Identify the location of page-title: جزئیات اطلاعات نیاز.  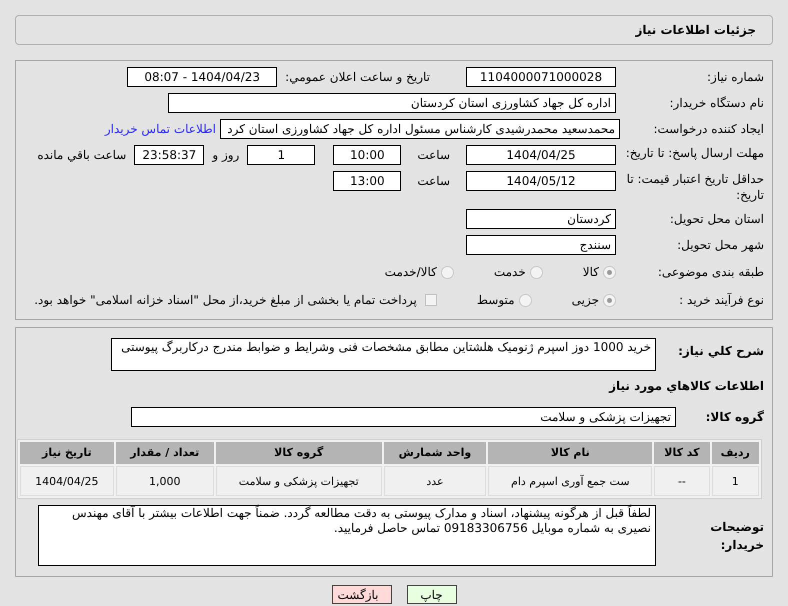
(695, 30).